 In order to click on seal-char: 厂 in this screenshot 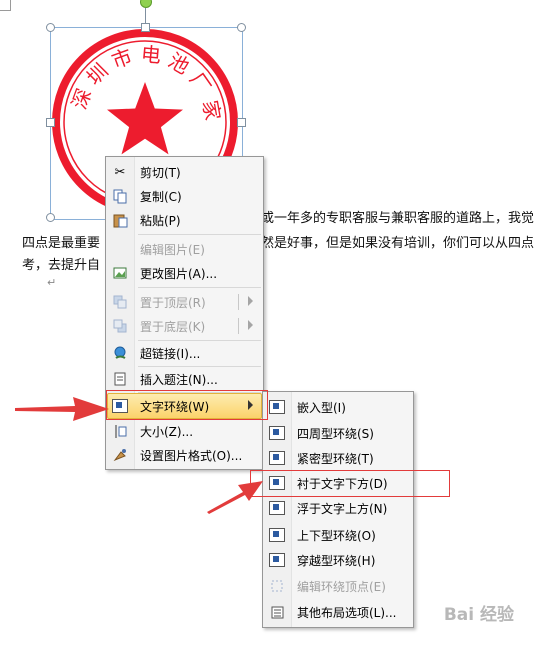, I will do `click(200, 83)`.